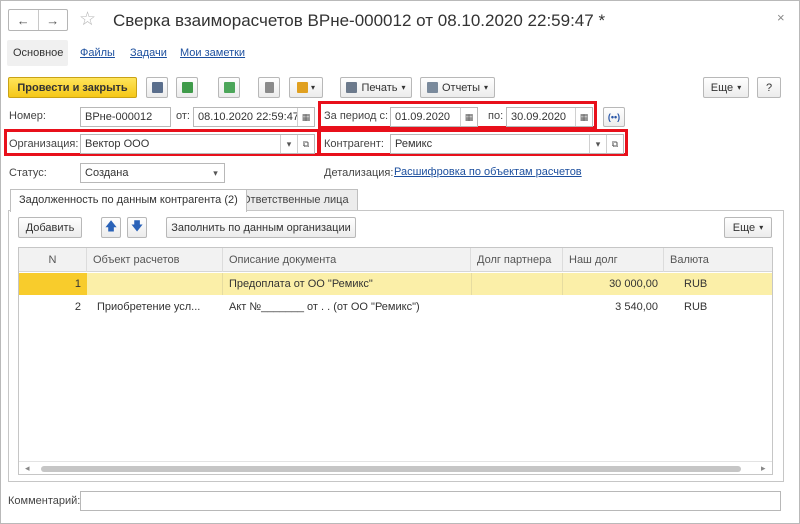 The height and width of the screenshot is (524, 800). I want to click on period-from-label: За период с:, so click(356, 116).